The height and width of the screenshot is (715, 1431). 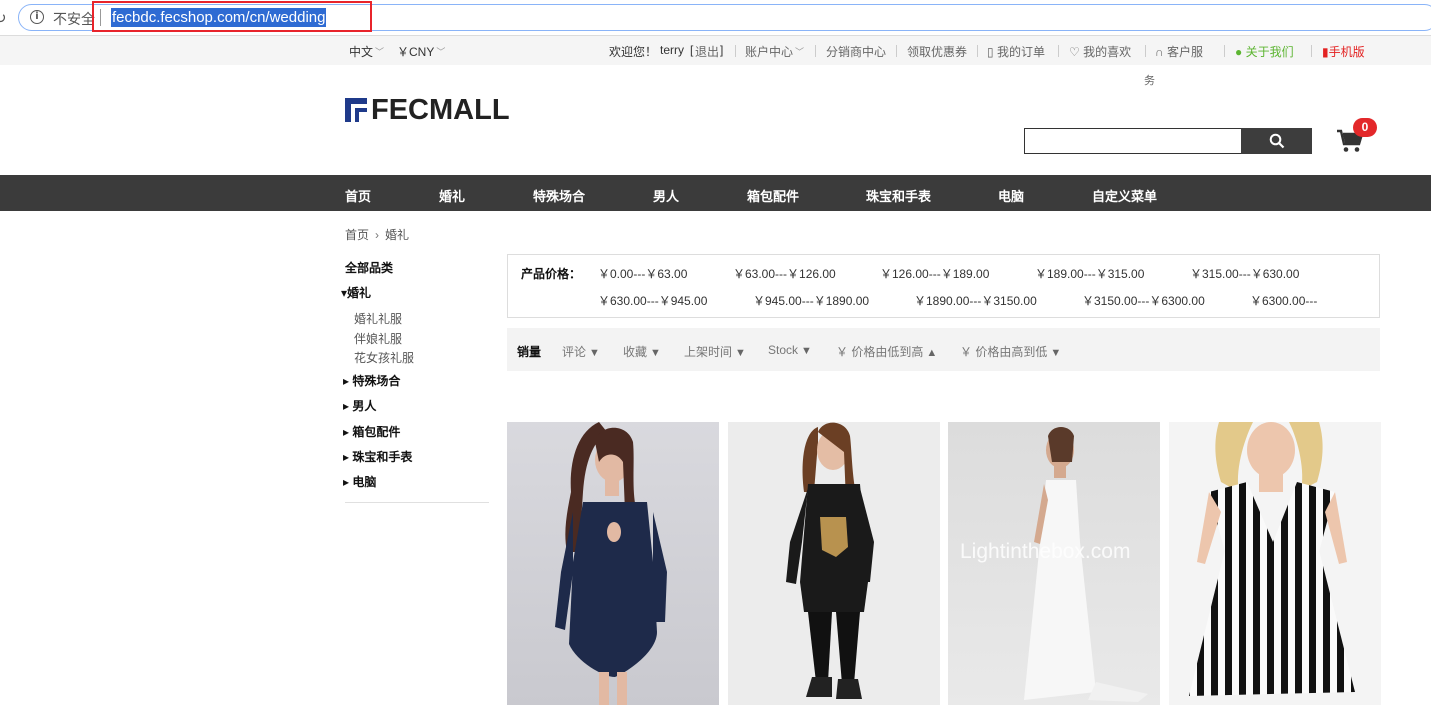 I want to click on product-image: Lightinthebox.com, so click(x=1054, y=563).